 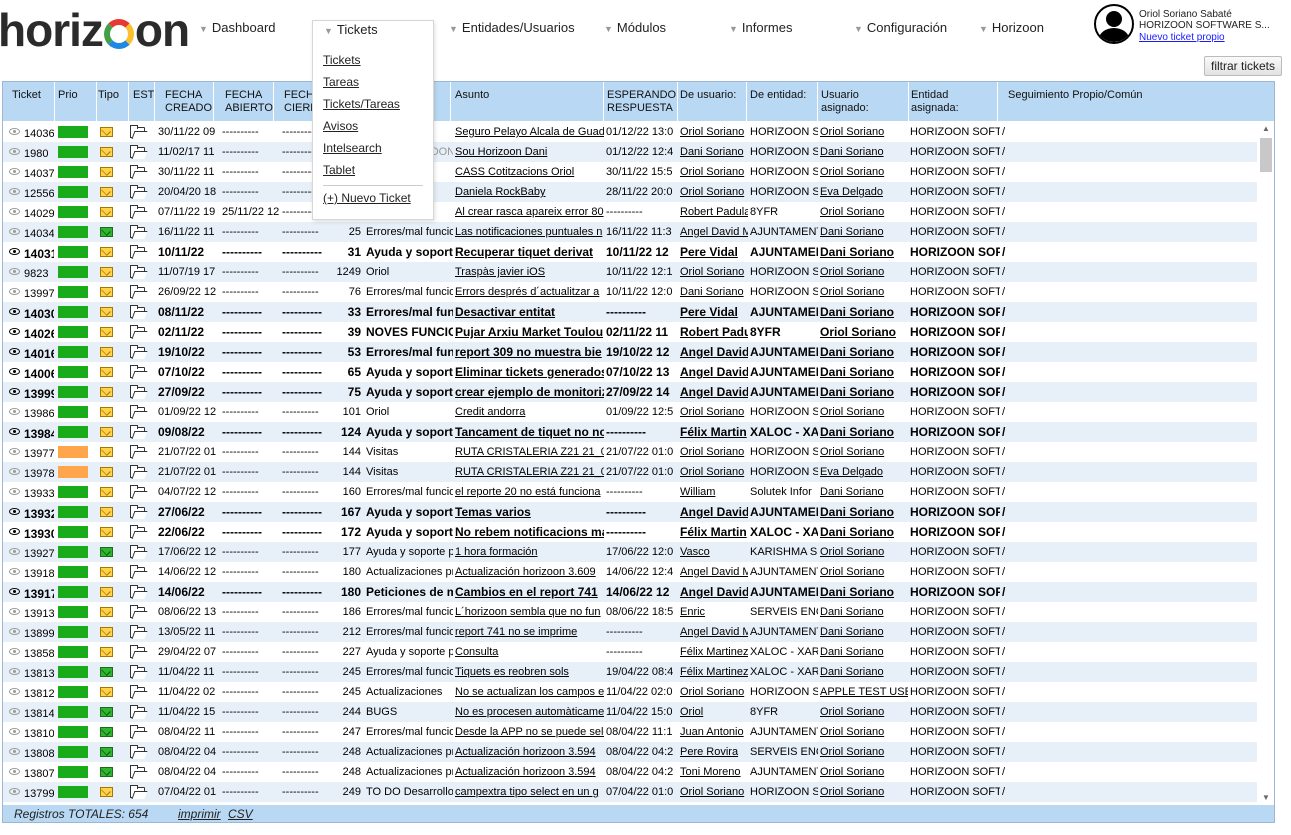 What do you see at coordinates (714, 492) in the screenshot?
I see `cell-de-usuario: William` at bounding box center [714, 492].